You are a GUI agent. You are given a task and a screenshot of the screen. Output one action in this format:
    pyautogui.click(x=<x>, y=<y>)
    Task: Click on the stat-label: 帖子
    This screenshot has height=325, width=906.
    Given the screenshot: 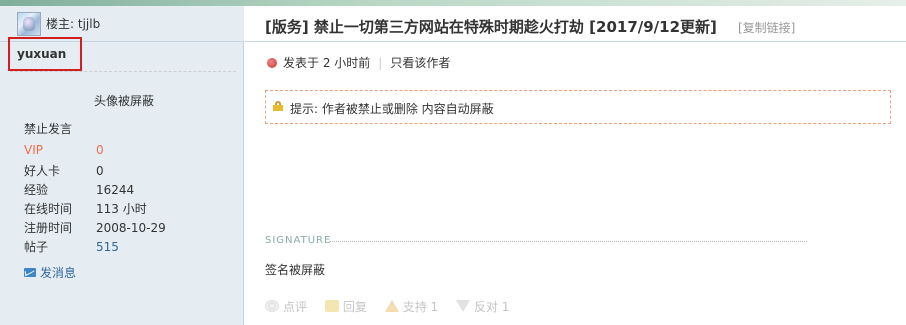 What is the action you would take?
    pyautogui.click(x=36, y=247)
    